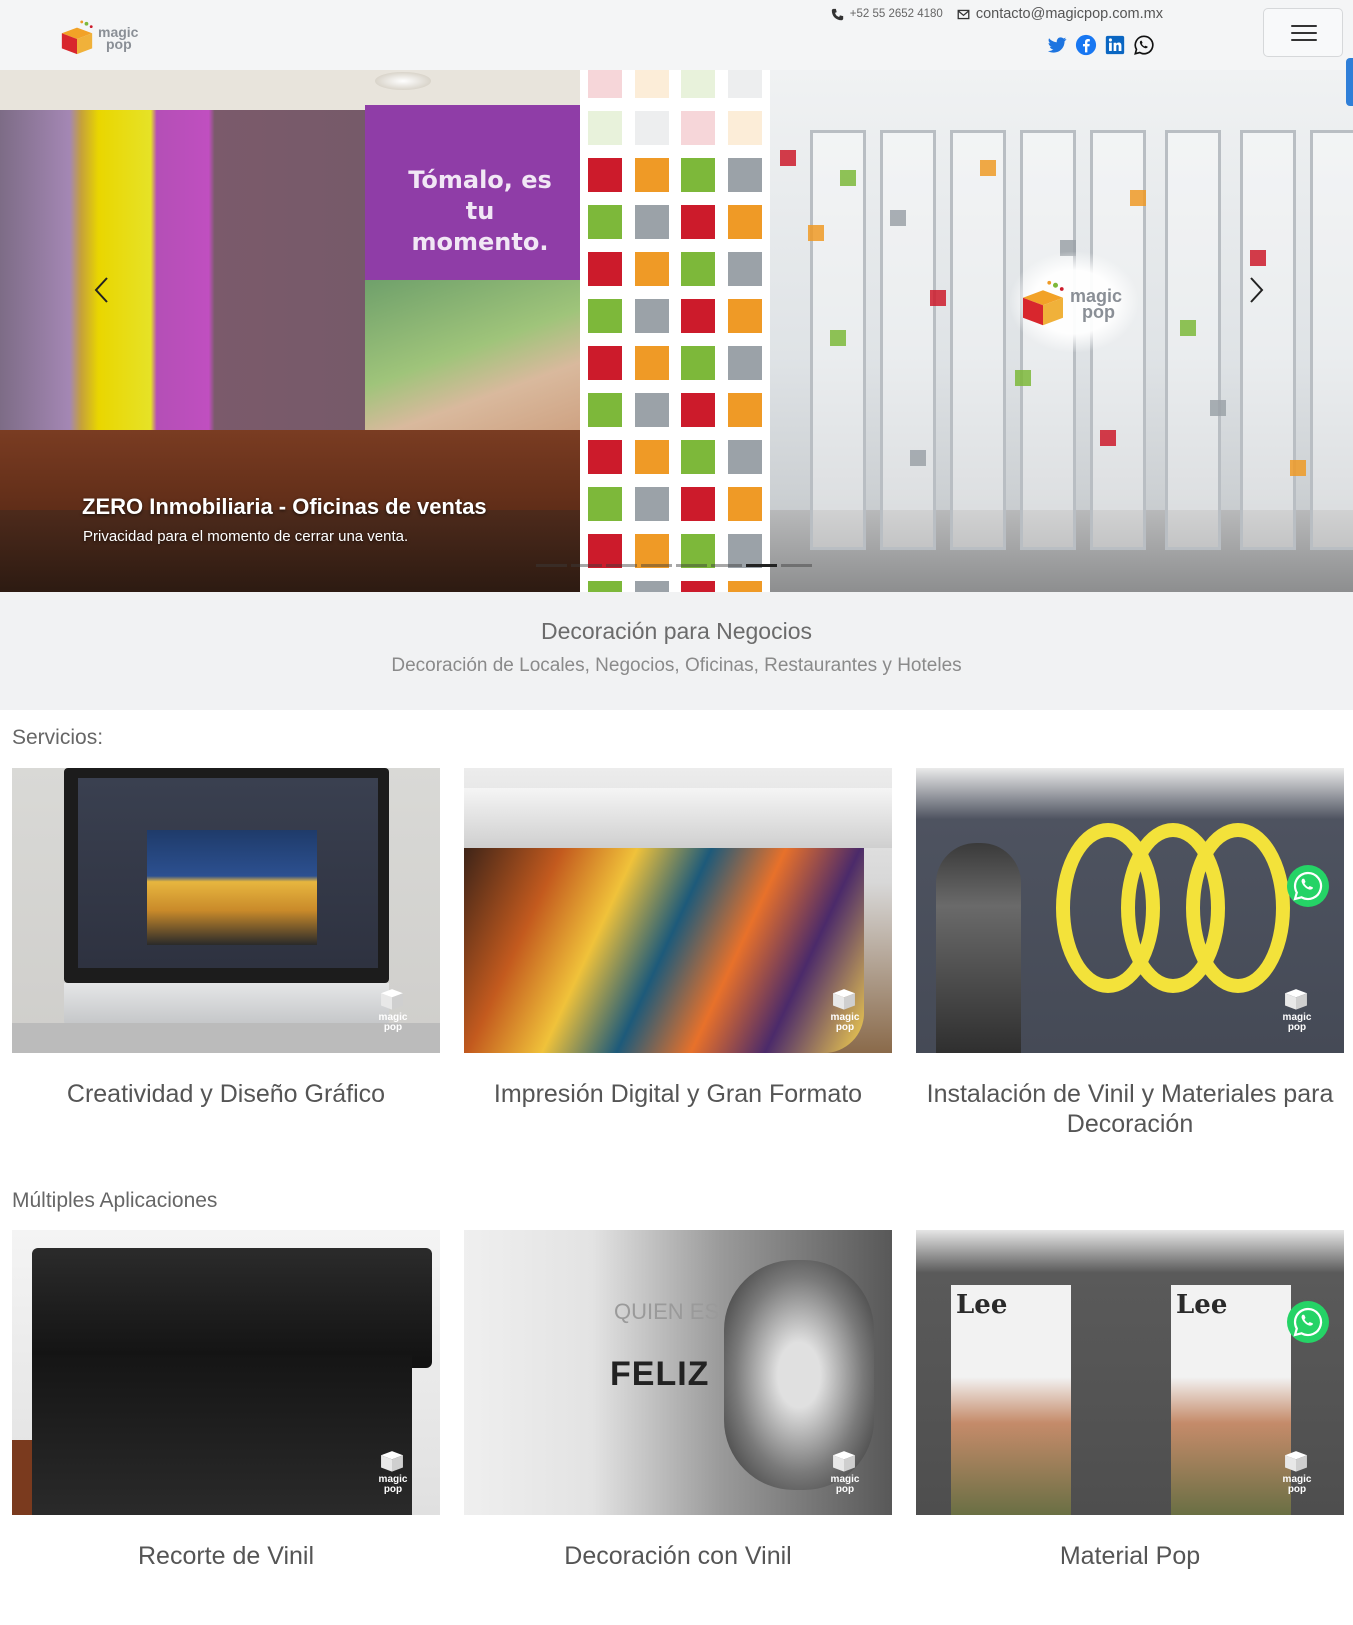 The width and height of the screenshot is (1353, 1625). What do you see at coordinates (675, 331) in the screenshot?
I see `color-mosaic-column` at bounding box center [675, 331].